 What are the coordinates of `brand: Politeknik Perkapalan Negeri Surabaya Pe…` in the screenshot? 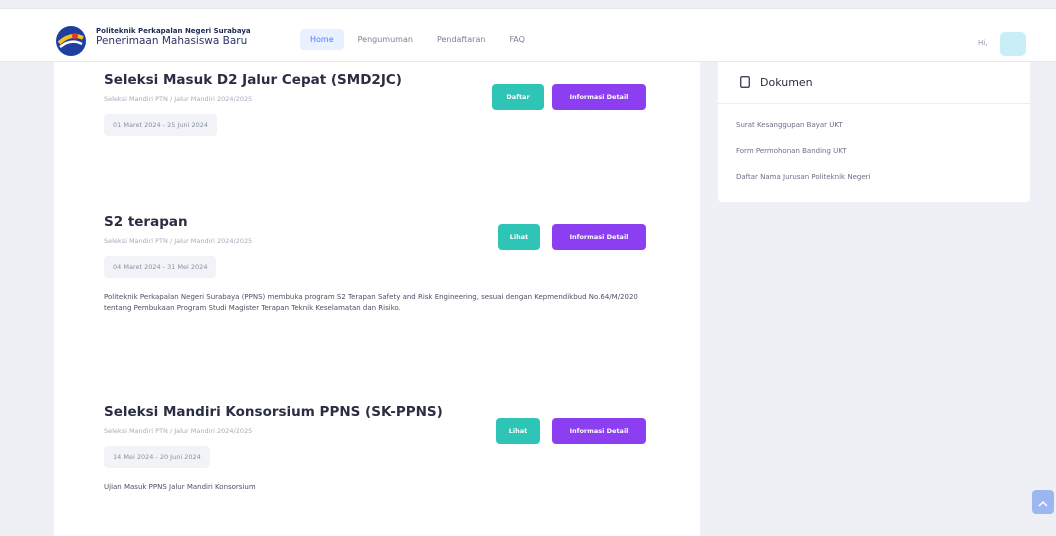 It's located at (173, 37).